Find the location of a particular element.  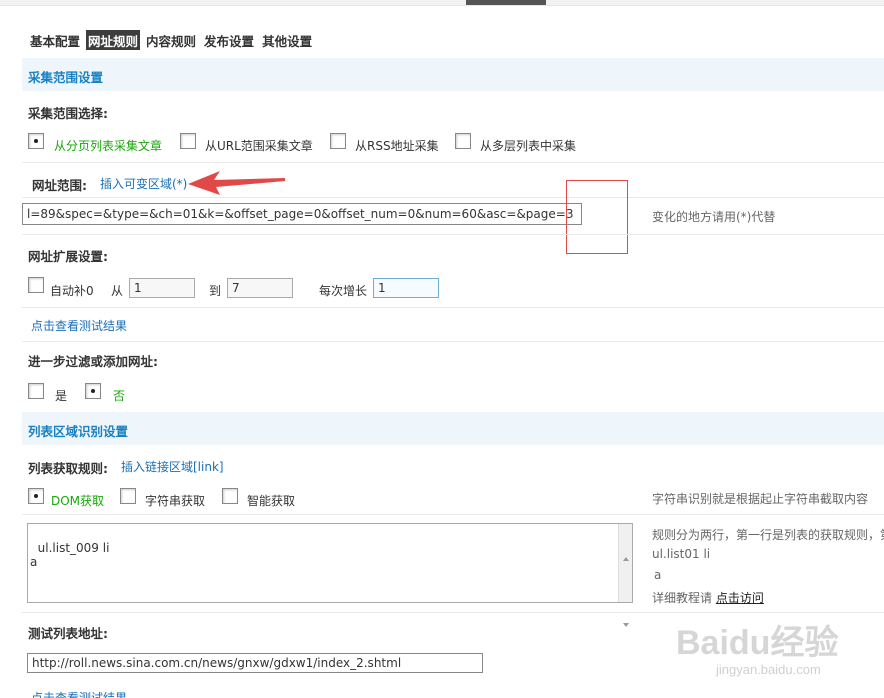

collect-range-header: 采集范围设置 is located at coordinates (453, 74).